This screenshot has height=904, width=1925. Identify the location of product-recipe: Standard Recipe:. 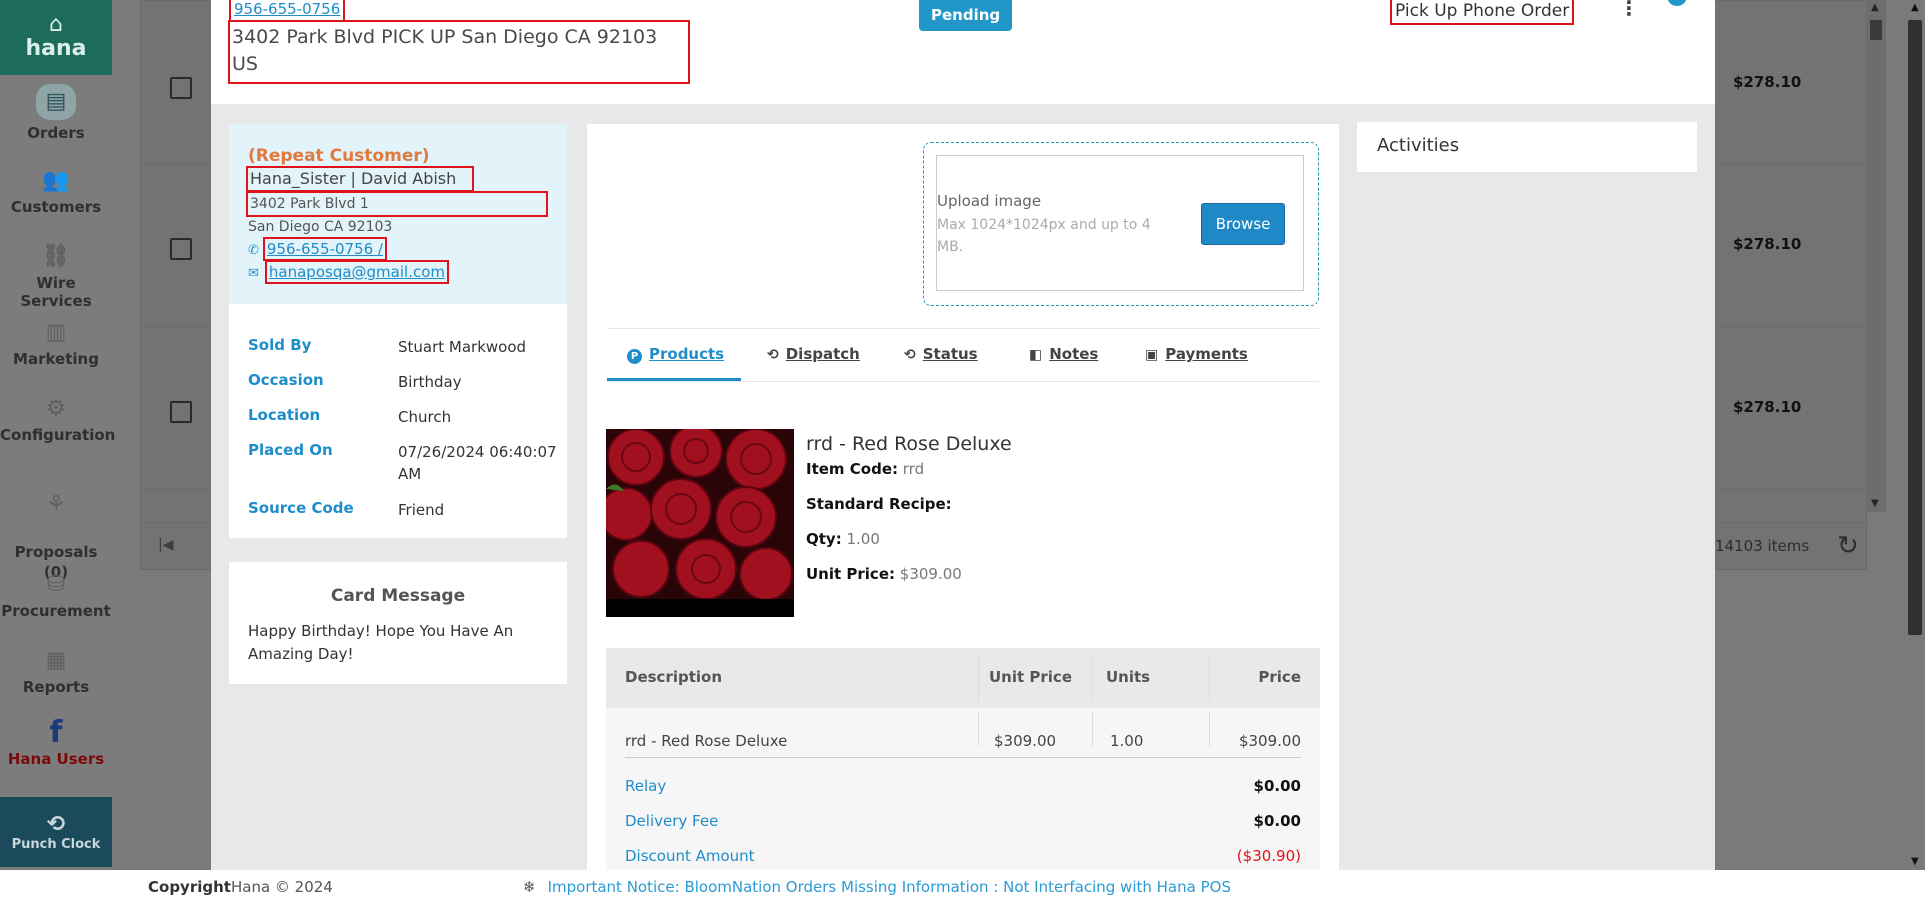
(879, 504).